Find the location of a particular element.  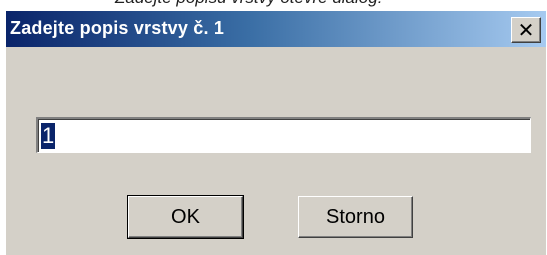

title-bar: Zadejte popis vrstvy č. 1 ✕ is located at coordinates (276, 29).